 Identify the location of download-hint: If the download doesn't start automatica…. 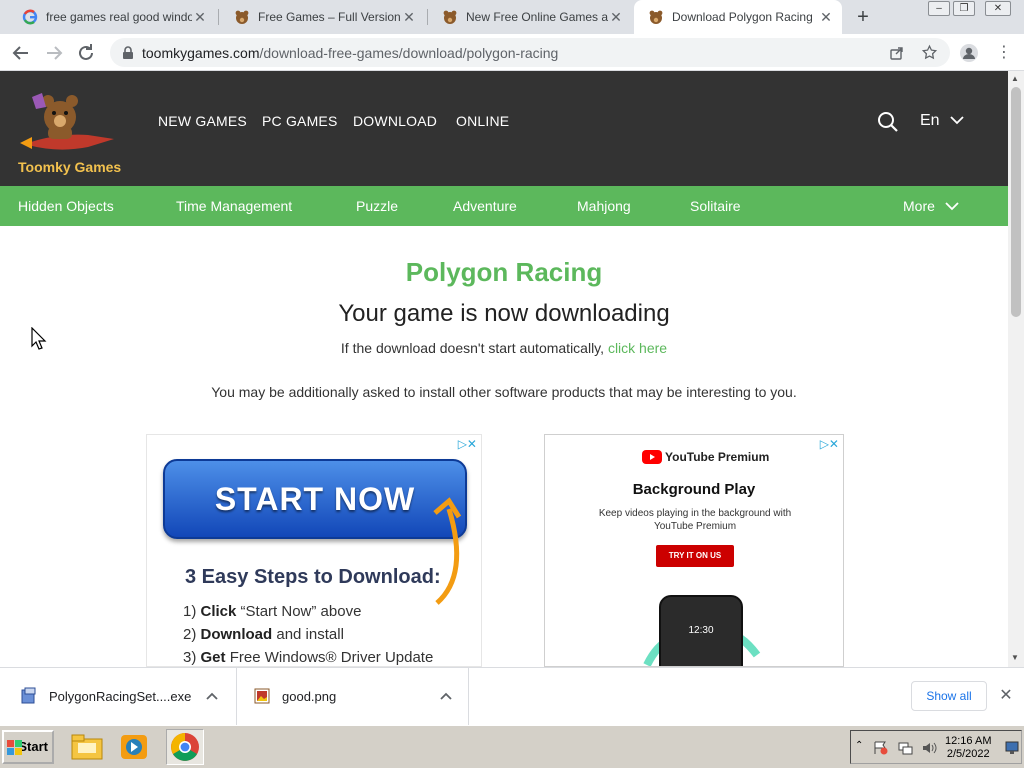
(504, 348).